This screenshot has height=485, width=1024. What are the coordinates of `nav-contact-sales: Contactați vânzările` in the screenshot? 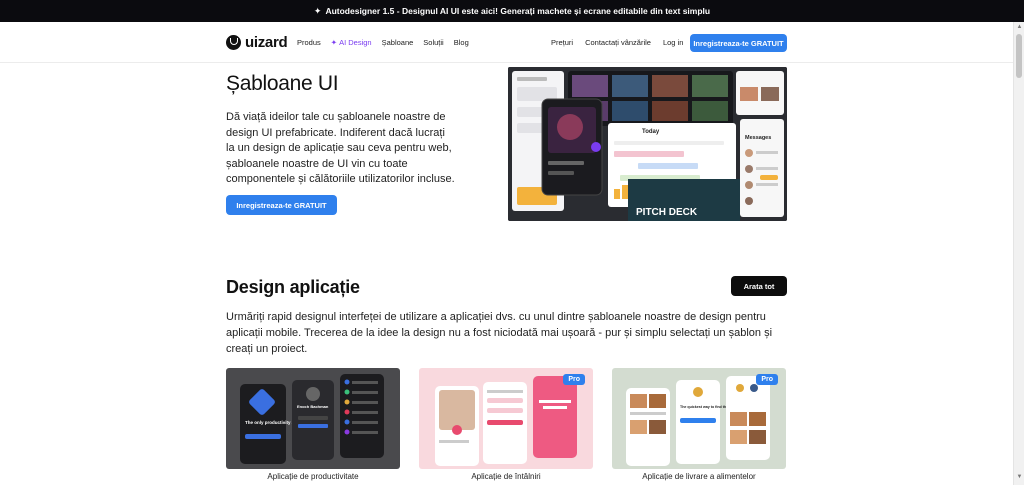 It's located at (618, 42).